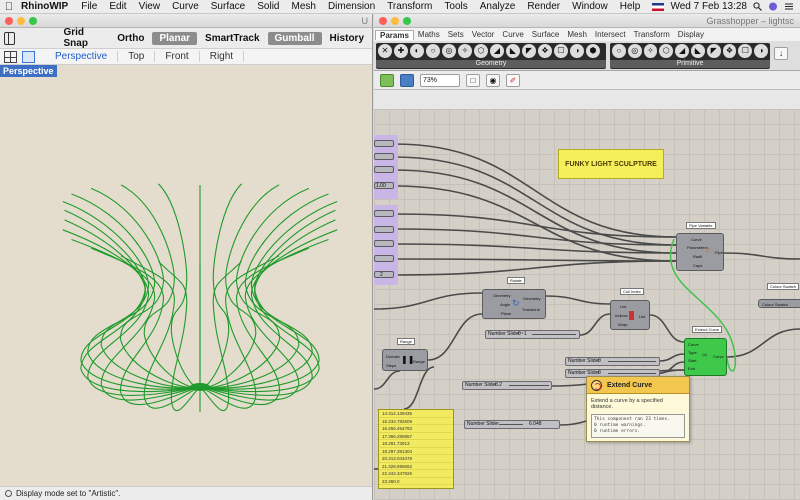 This screenshot has height=500, width=800. I want to click on menu-help: Help, so click(630, 6).